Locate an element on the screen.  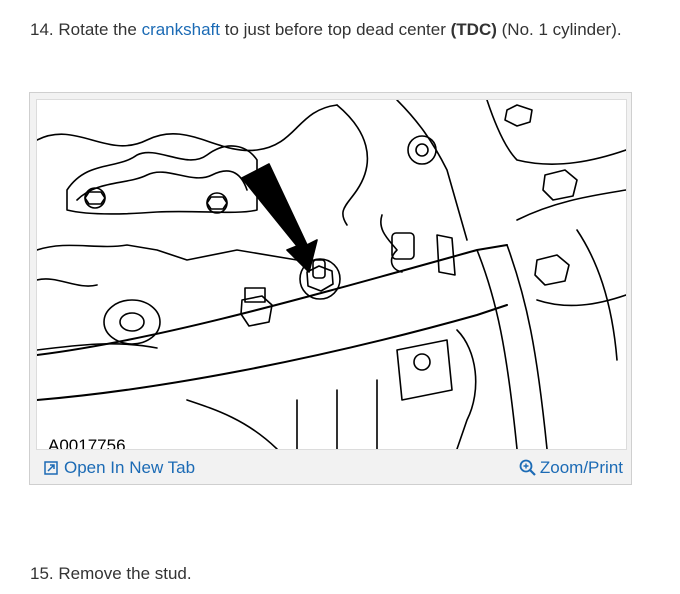
open-in-new-tab-label: Open In New Tab is located at coordinates (130, 467).